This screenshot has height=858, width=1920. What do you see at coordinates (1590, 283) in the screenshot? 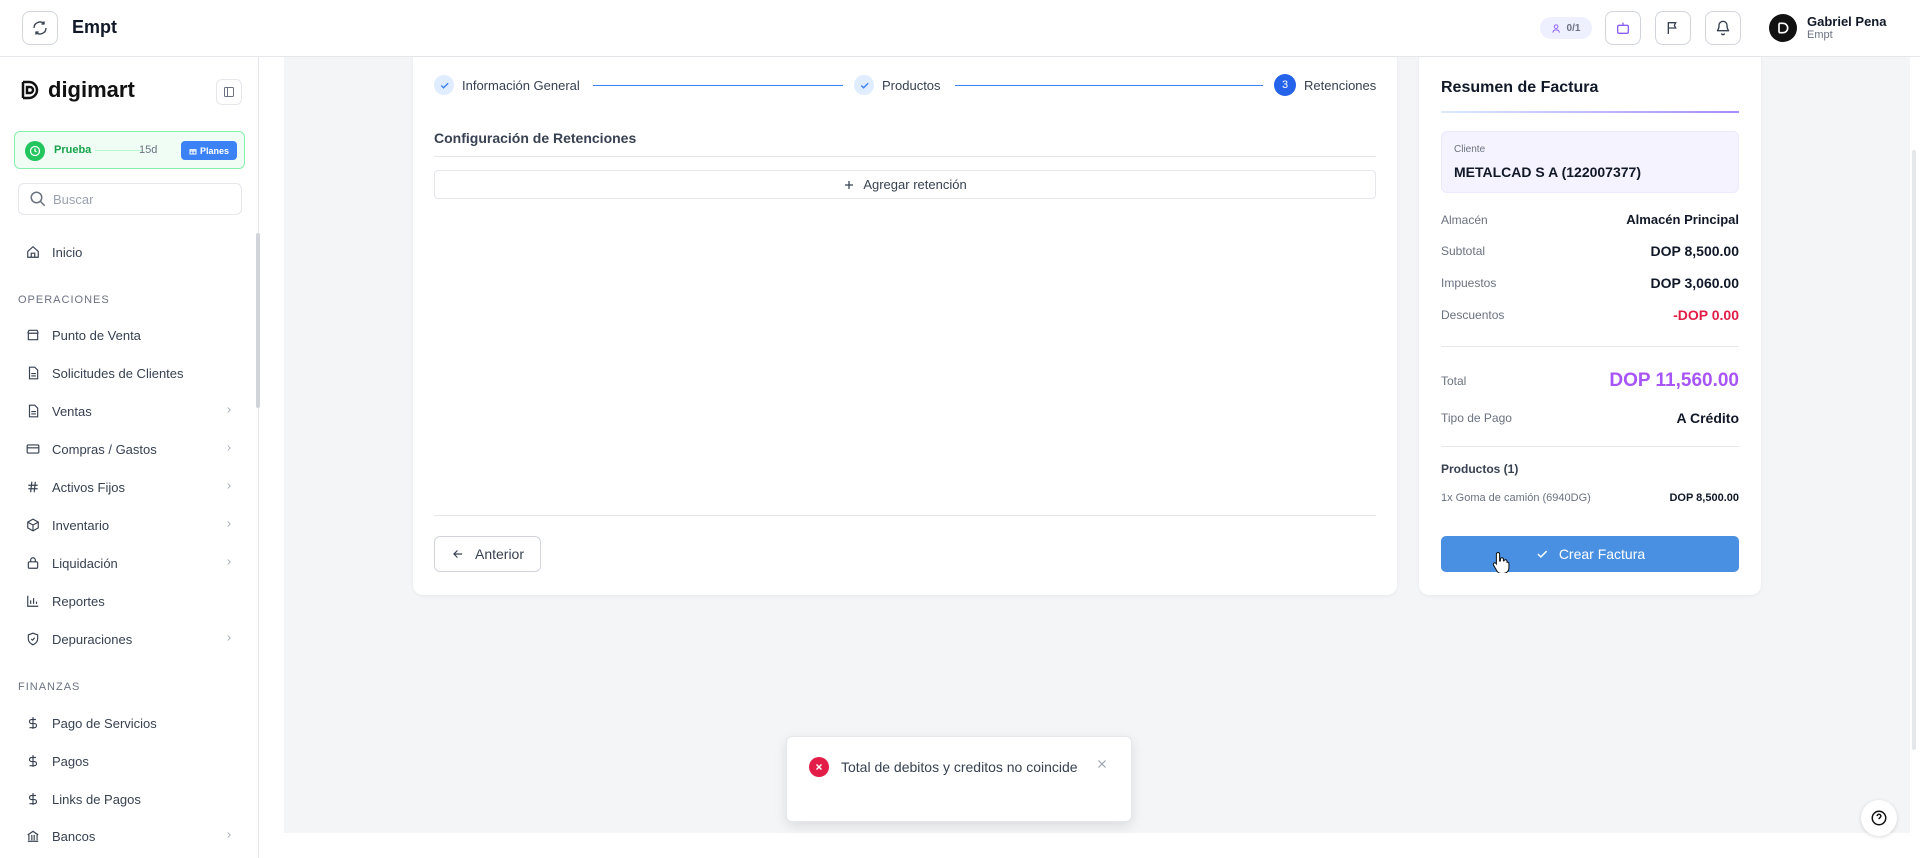
I see `summary-row-taxes: Impuestos DOP 3,060.00` at bounding box center [1590, 283].